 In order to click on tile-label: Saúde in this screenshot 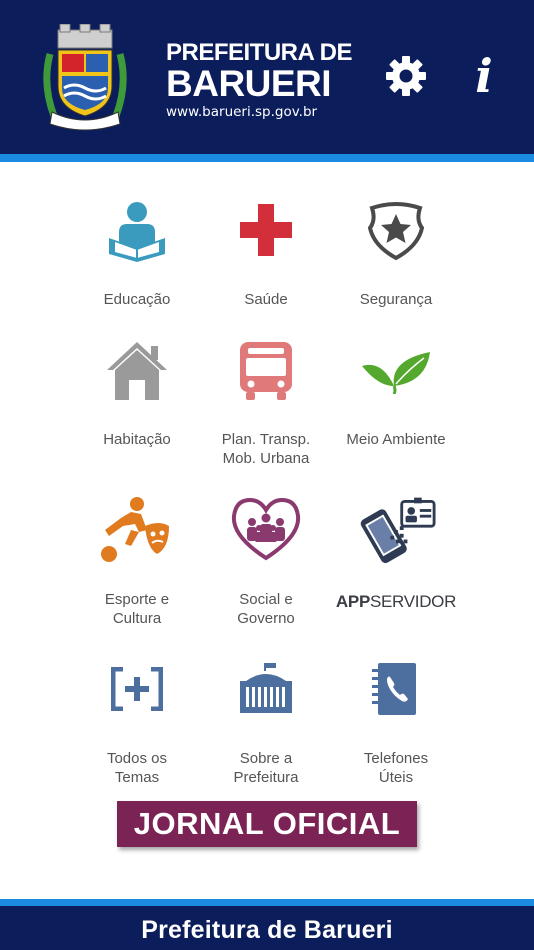, I will do `click(266, 299)`.